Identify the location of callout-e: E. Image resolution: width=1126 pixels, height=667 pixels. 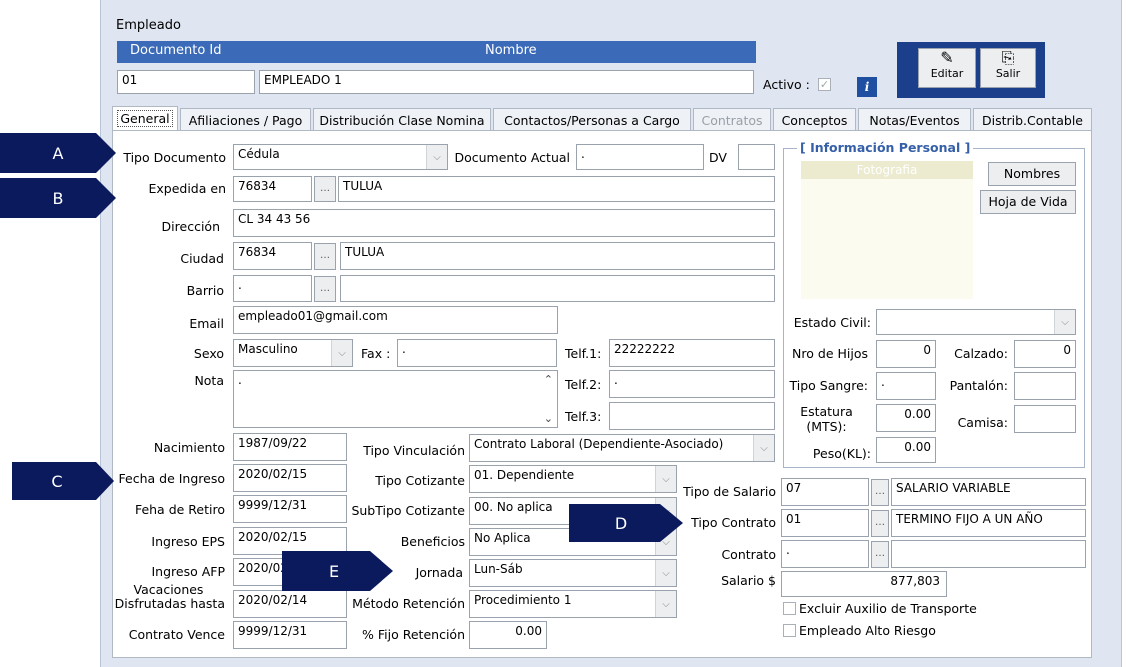
(334, 571).